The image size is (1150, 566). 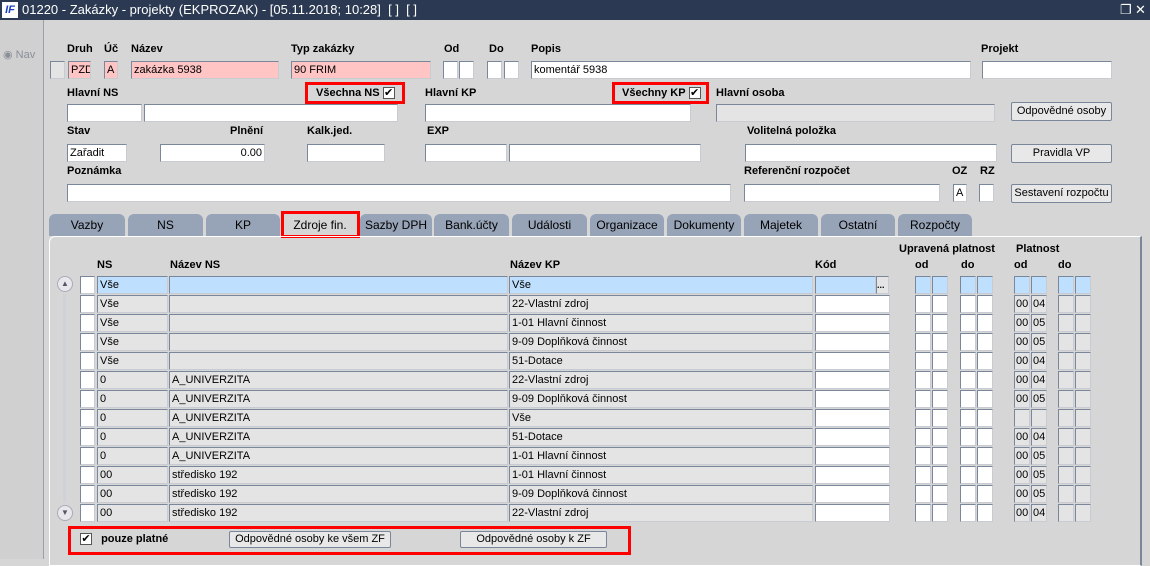 What do you see at coordinates (388, 93) in the screenshot?
I see `vsechna-ns-checkbox: ✔` at bounding box center [388, 93].